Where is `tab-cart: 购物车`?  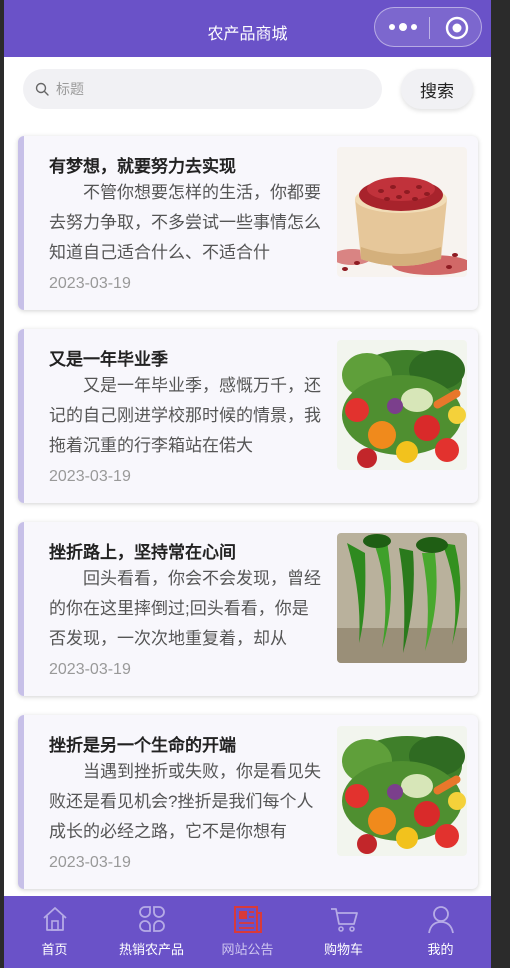
tab-cart: 购物车 is located at coordinates (343, 932).